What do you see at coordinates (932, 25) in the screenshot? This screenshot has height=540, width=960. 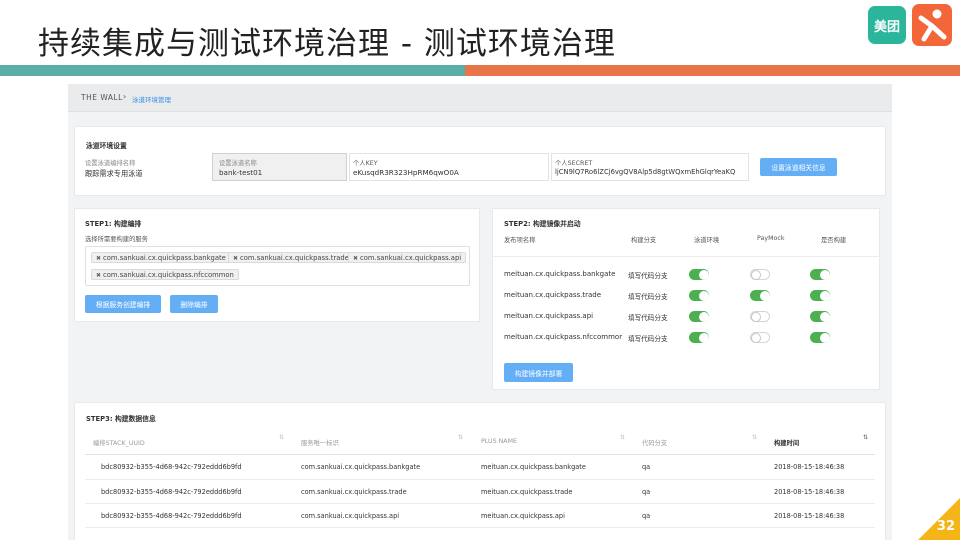 I see `dianping-logo` at bounding box center [932, 25].